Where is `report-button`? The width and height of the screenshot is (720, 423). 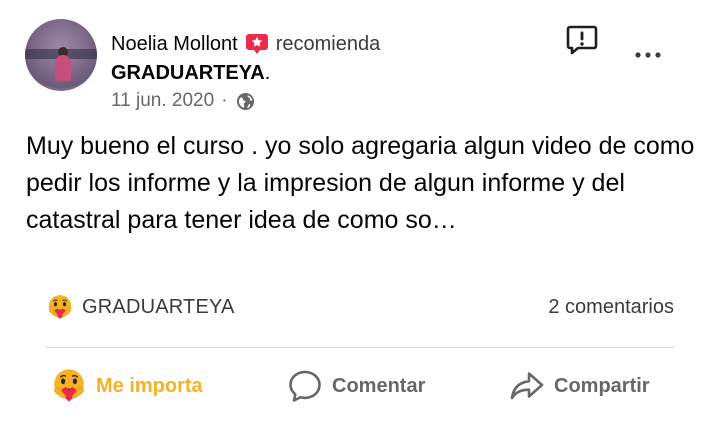
report-button is located at coordinates (582, 42).